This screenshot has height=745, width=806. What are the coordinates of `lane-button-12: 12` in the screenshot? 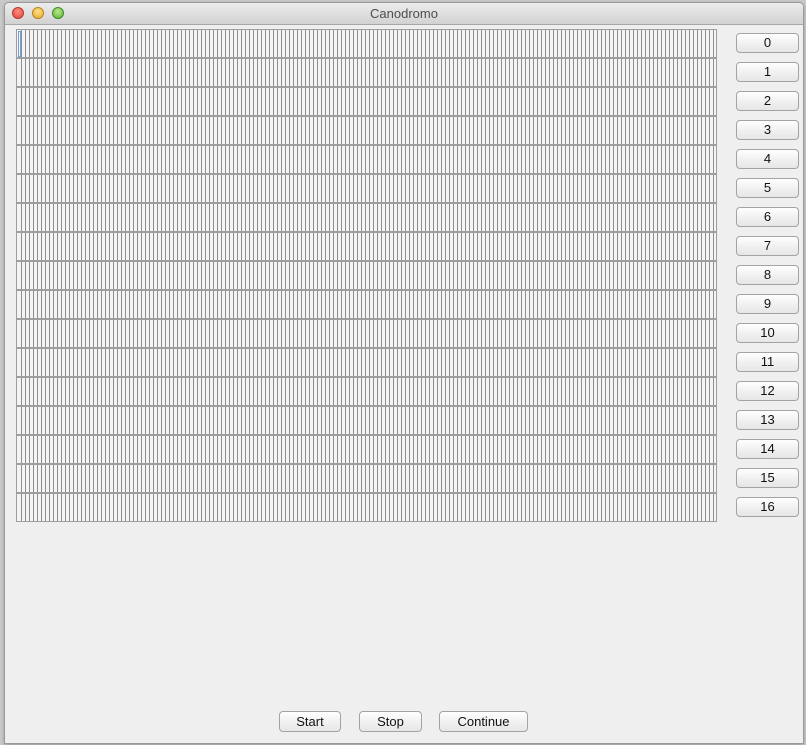 It's located at (767, 391).